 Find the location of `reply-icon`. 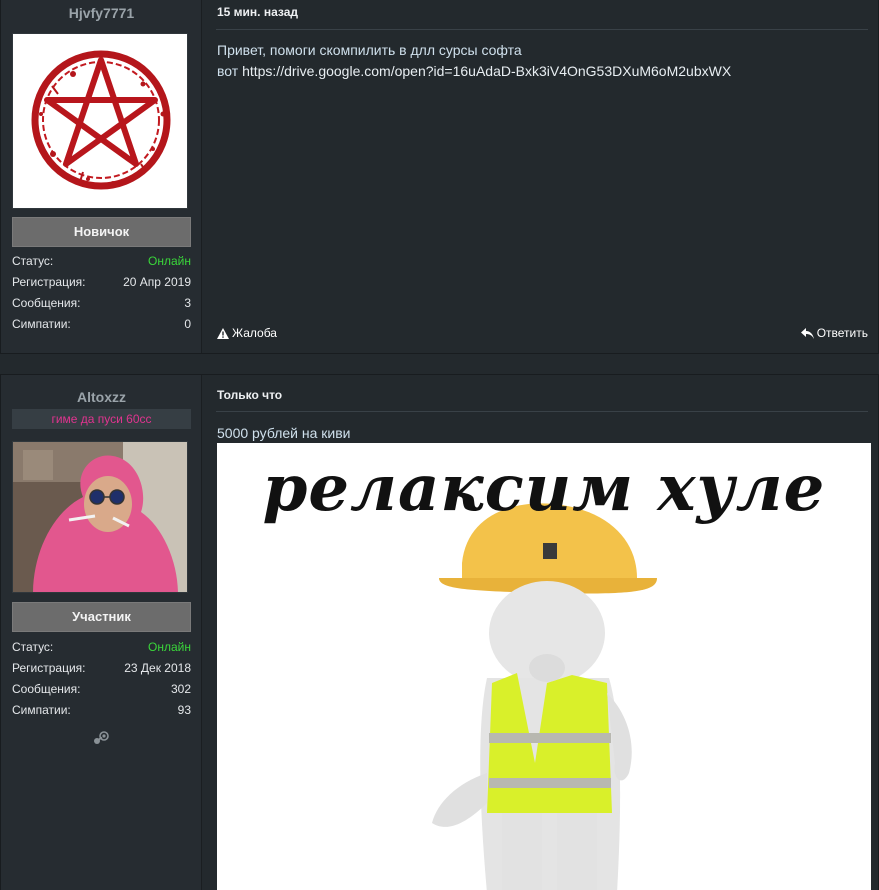

reply-icon is located at coordinates (807, 333).